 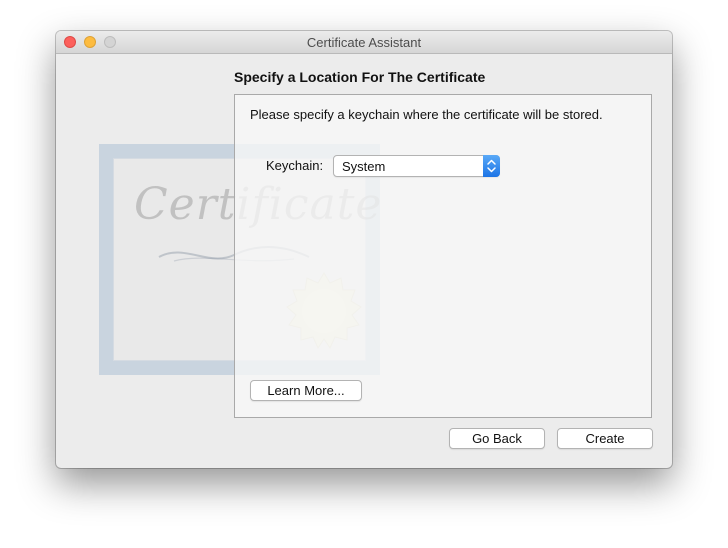 I want to click on keychain-popup: System, so click(x=416, y=166).